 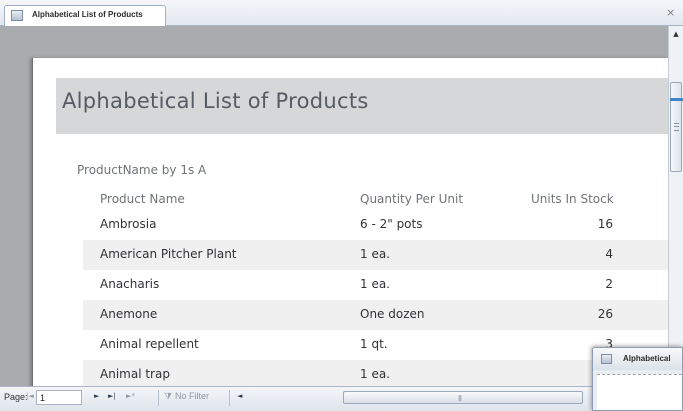 I want to click on quantity-cell: One dozen, so click(x=392, y=314).